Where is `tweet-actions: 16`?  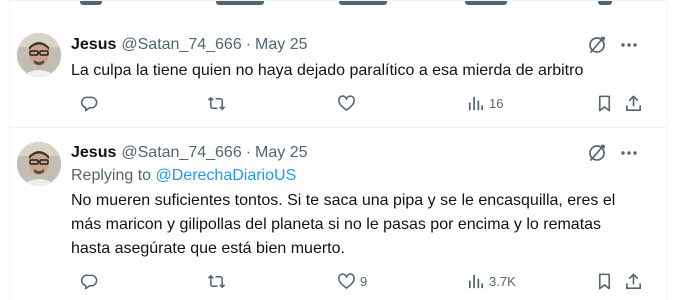 tweet-actions: 16 is located at coordinates (356, 103).